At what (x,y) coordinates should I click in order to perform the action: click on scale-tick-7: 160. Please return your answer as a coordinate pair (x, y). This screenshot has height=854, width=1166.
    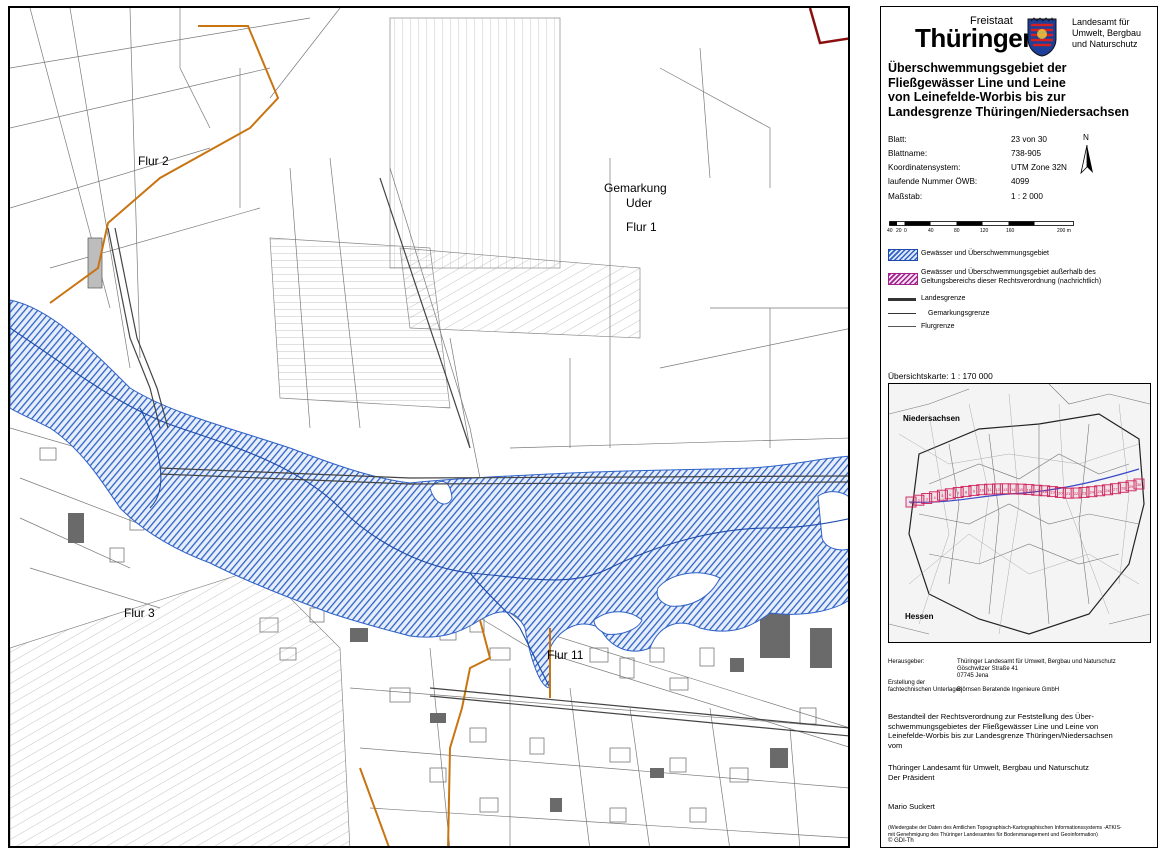
    Looking at the image, I should click on (1010, 231).